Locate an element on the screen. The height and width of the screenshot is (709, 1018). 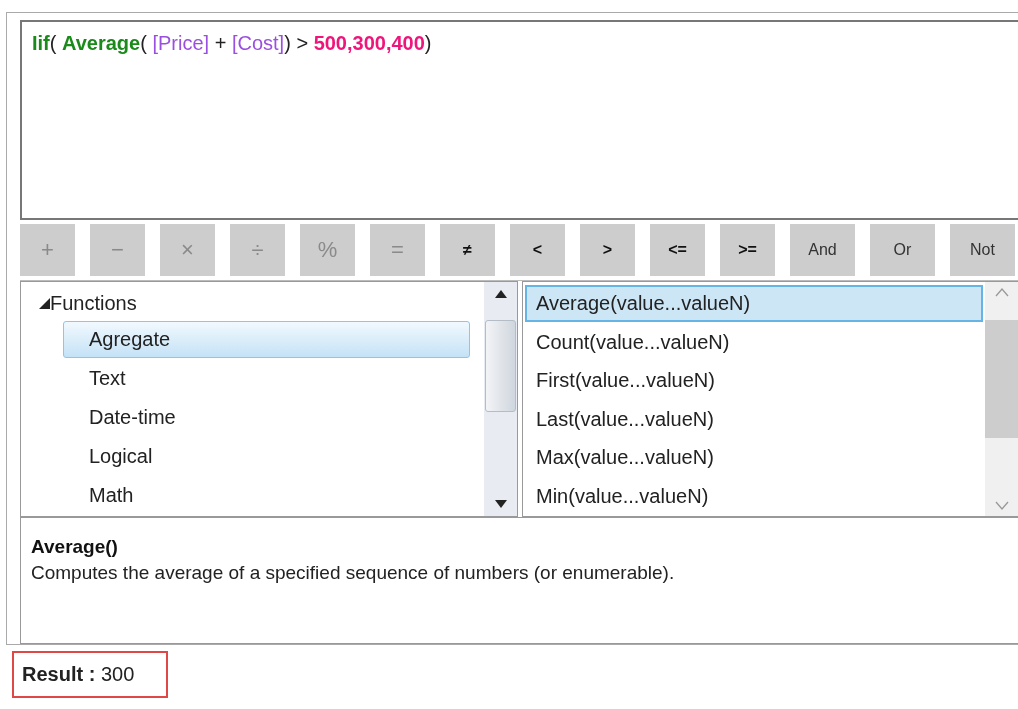
chevron-up-icon is located at coordinates (1001, 293).